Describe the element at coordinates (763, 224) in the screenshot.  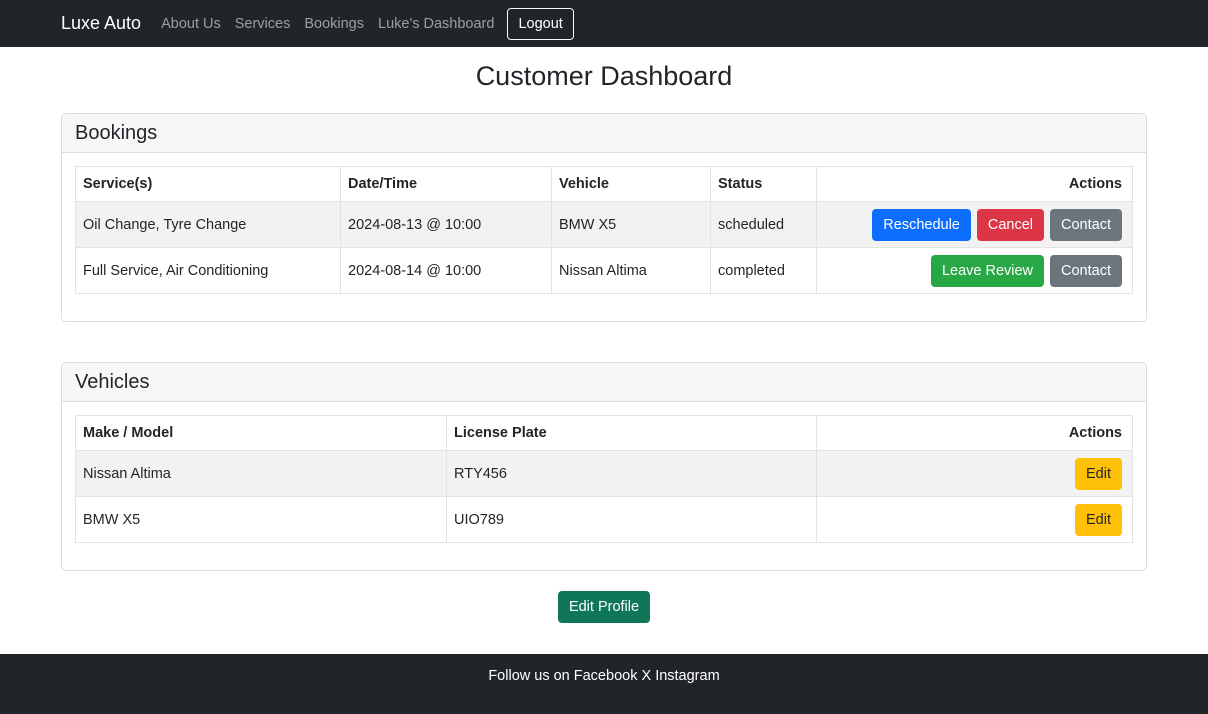
I see `booking-status: scheduled` at that location.